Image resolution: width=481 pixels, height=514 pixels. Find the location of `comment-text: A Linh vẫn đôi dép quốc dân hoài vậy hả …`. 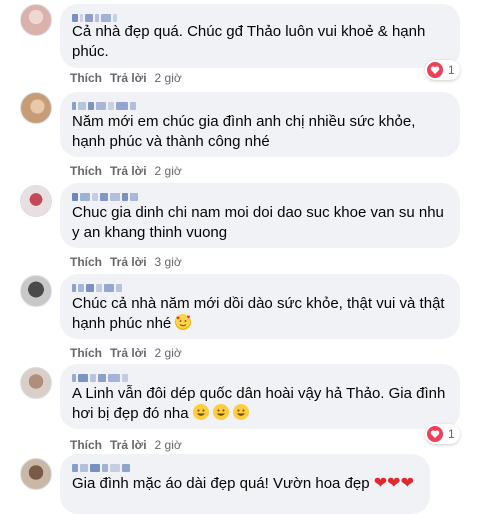

comment-text: A Linh vẫn đôi dép quốc dân hoài vậy hả … is located at coordinates (260, 404).